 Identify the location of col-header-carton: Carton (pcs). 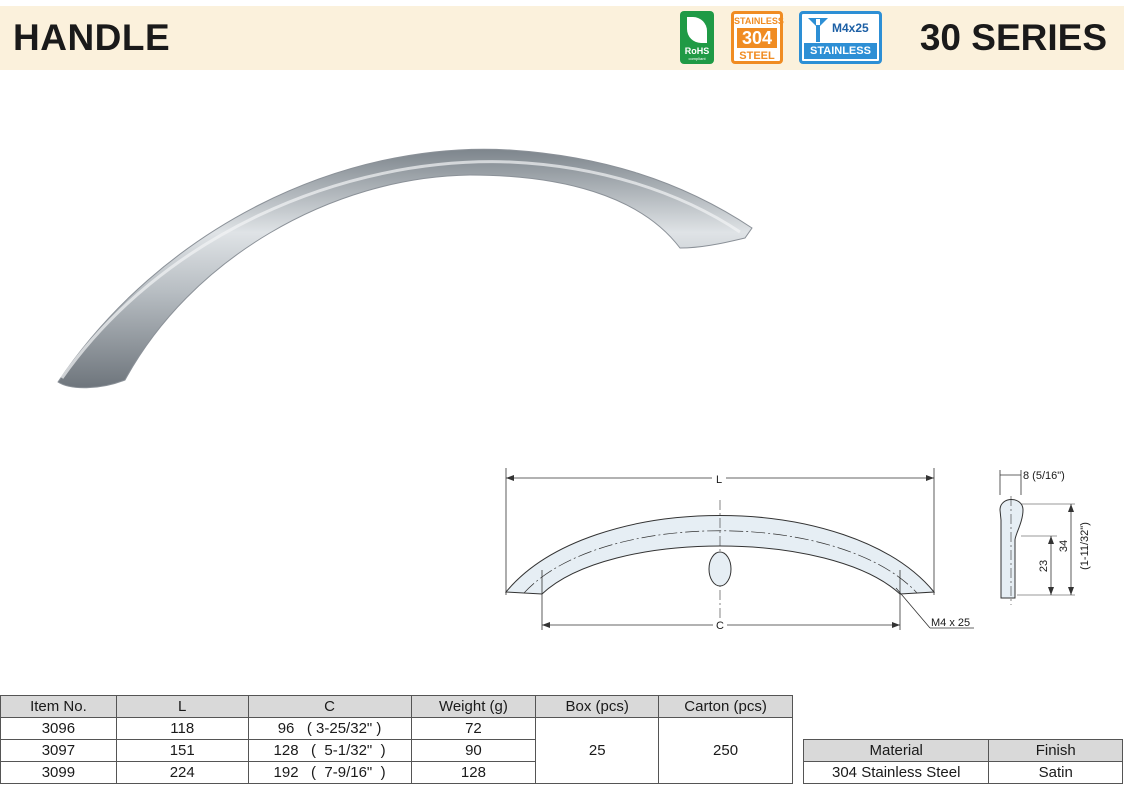
(725, 706).